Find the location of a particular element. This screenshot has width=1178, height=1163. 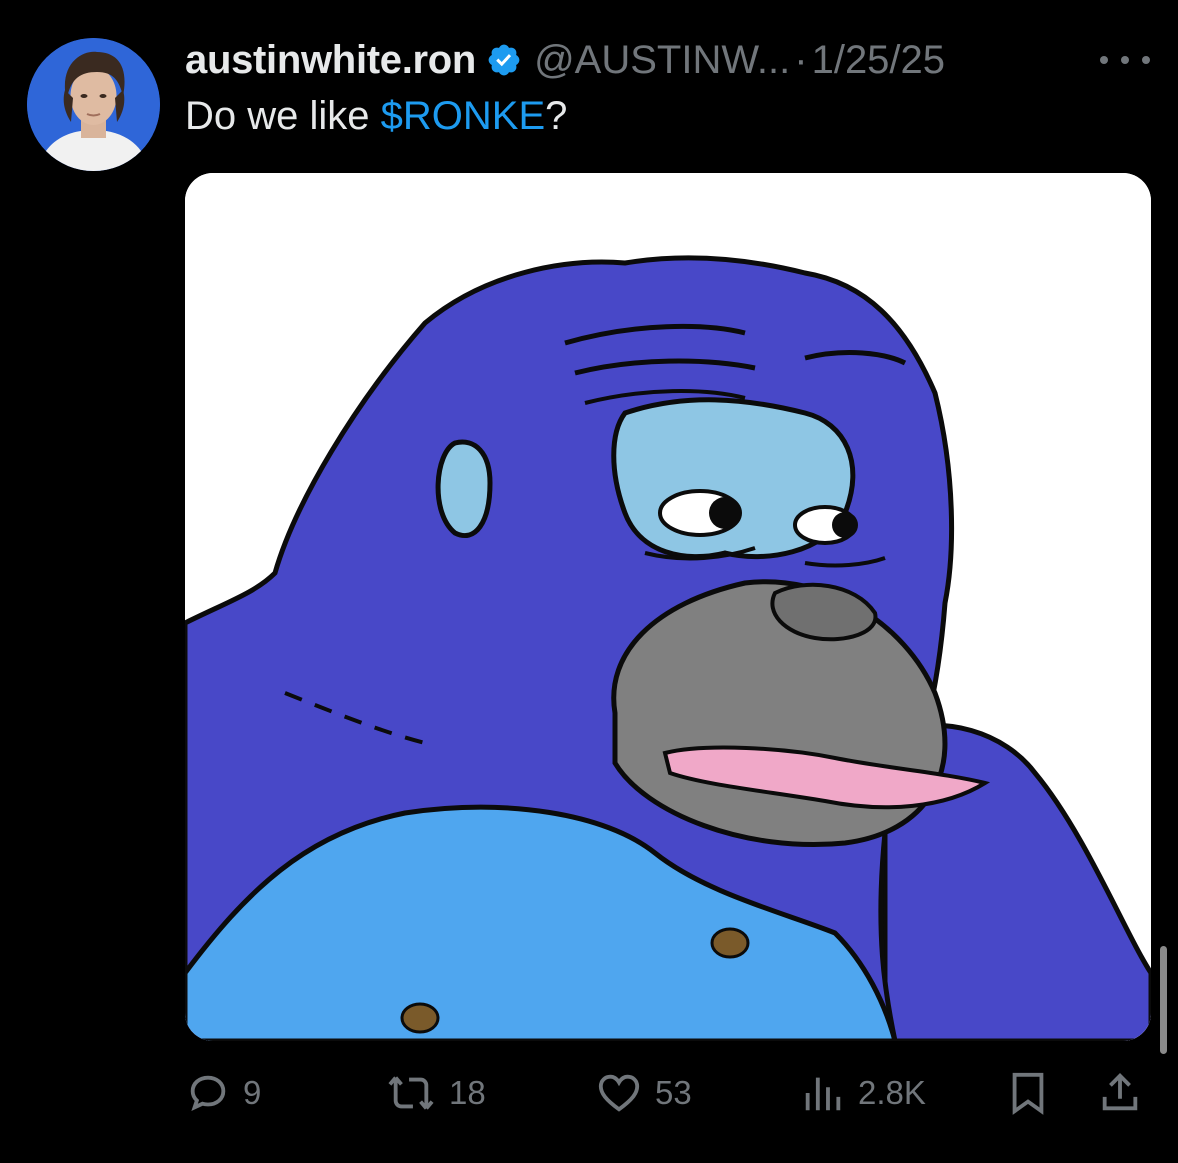

heart-icon is located at coordinates (619, 1093).